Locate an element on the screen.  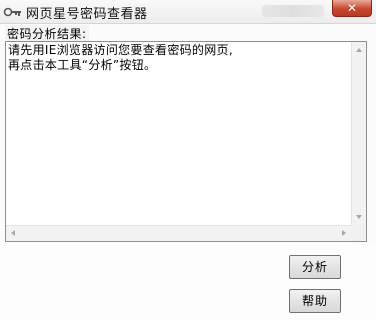
scroll-up-icon is located at coordinates (359, 50).